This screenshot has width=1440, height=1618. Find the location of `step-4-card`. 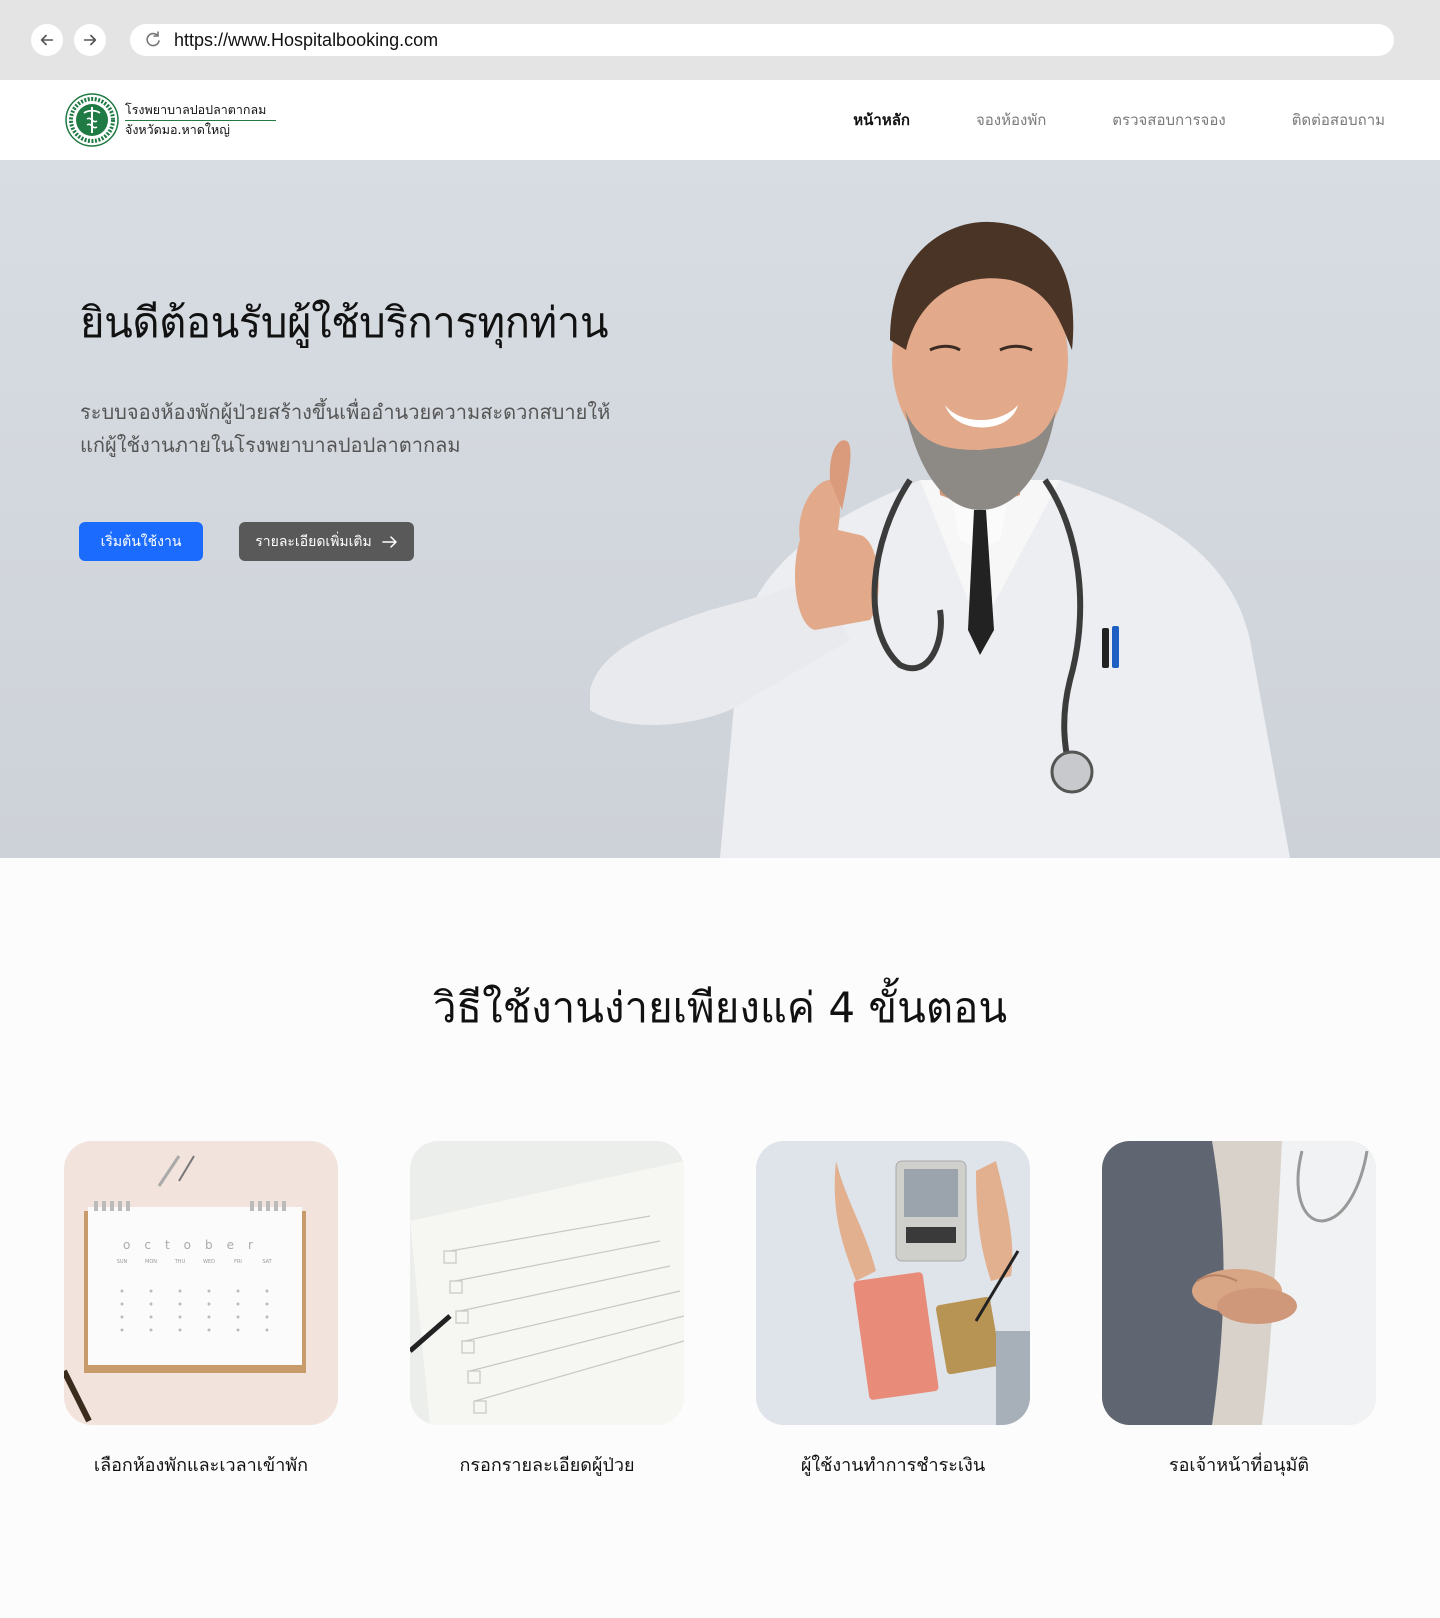

step-4-card is located at coordinates (1239, 1283).